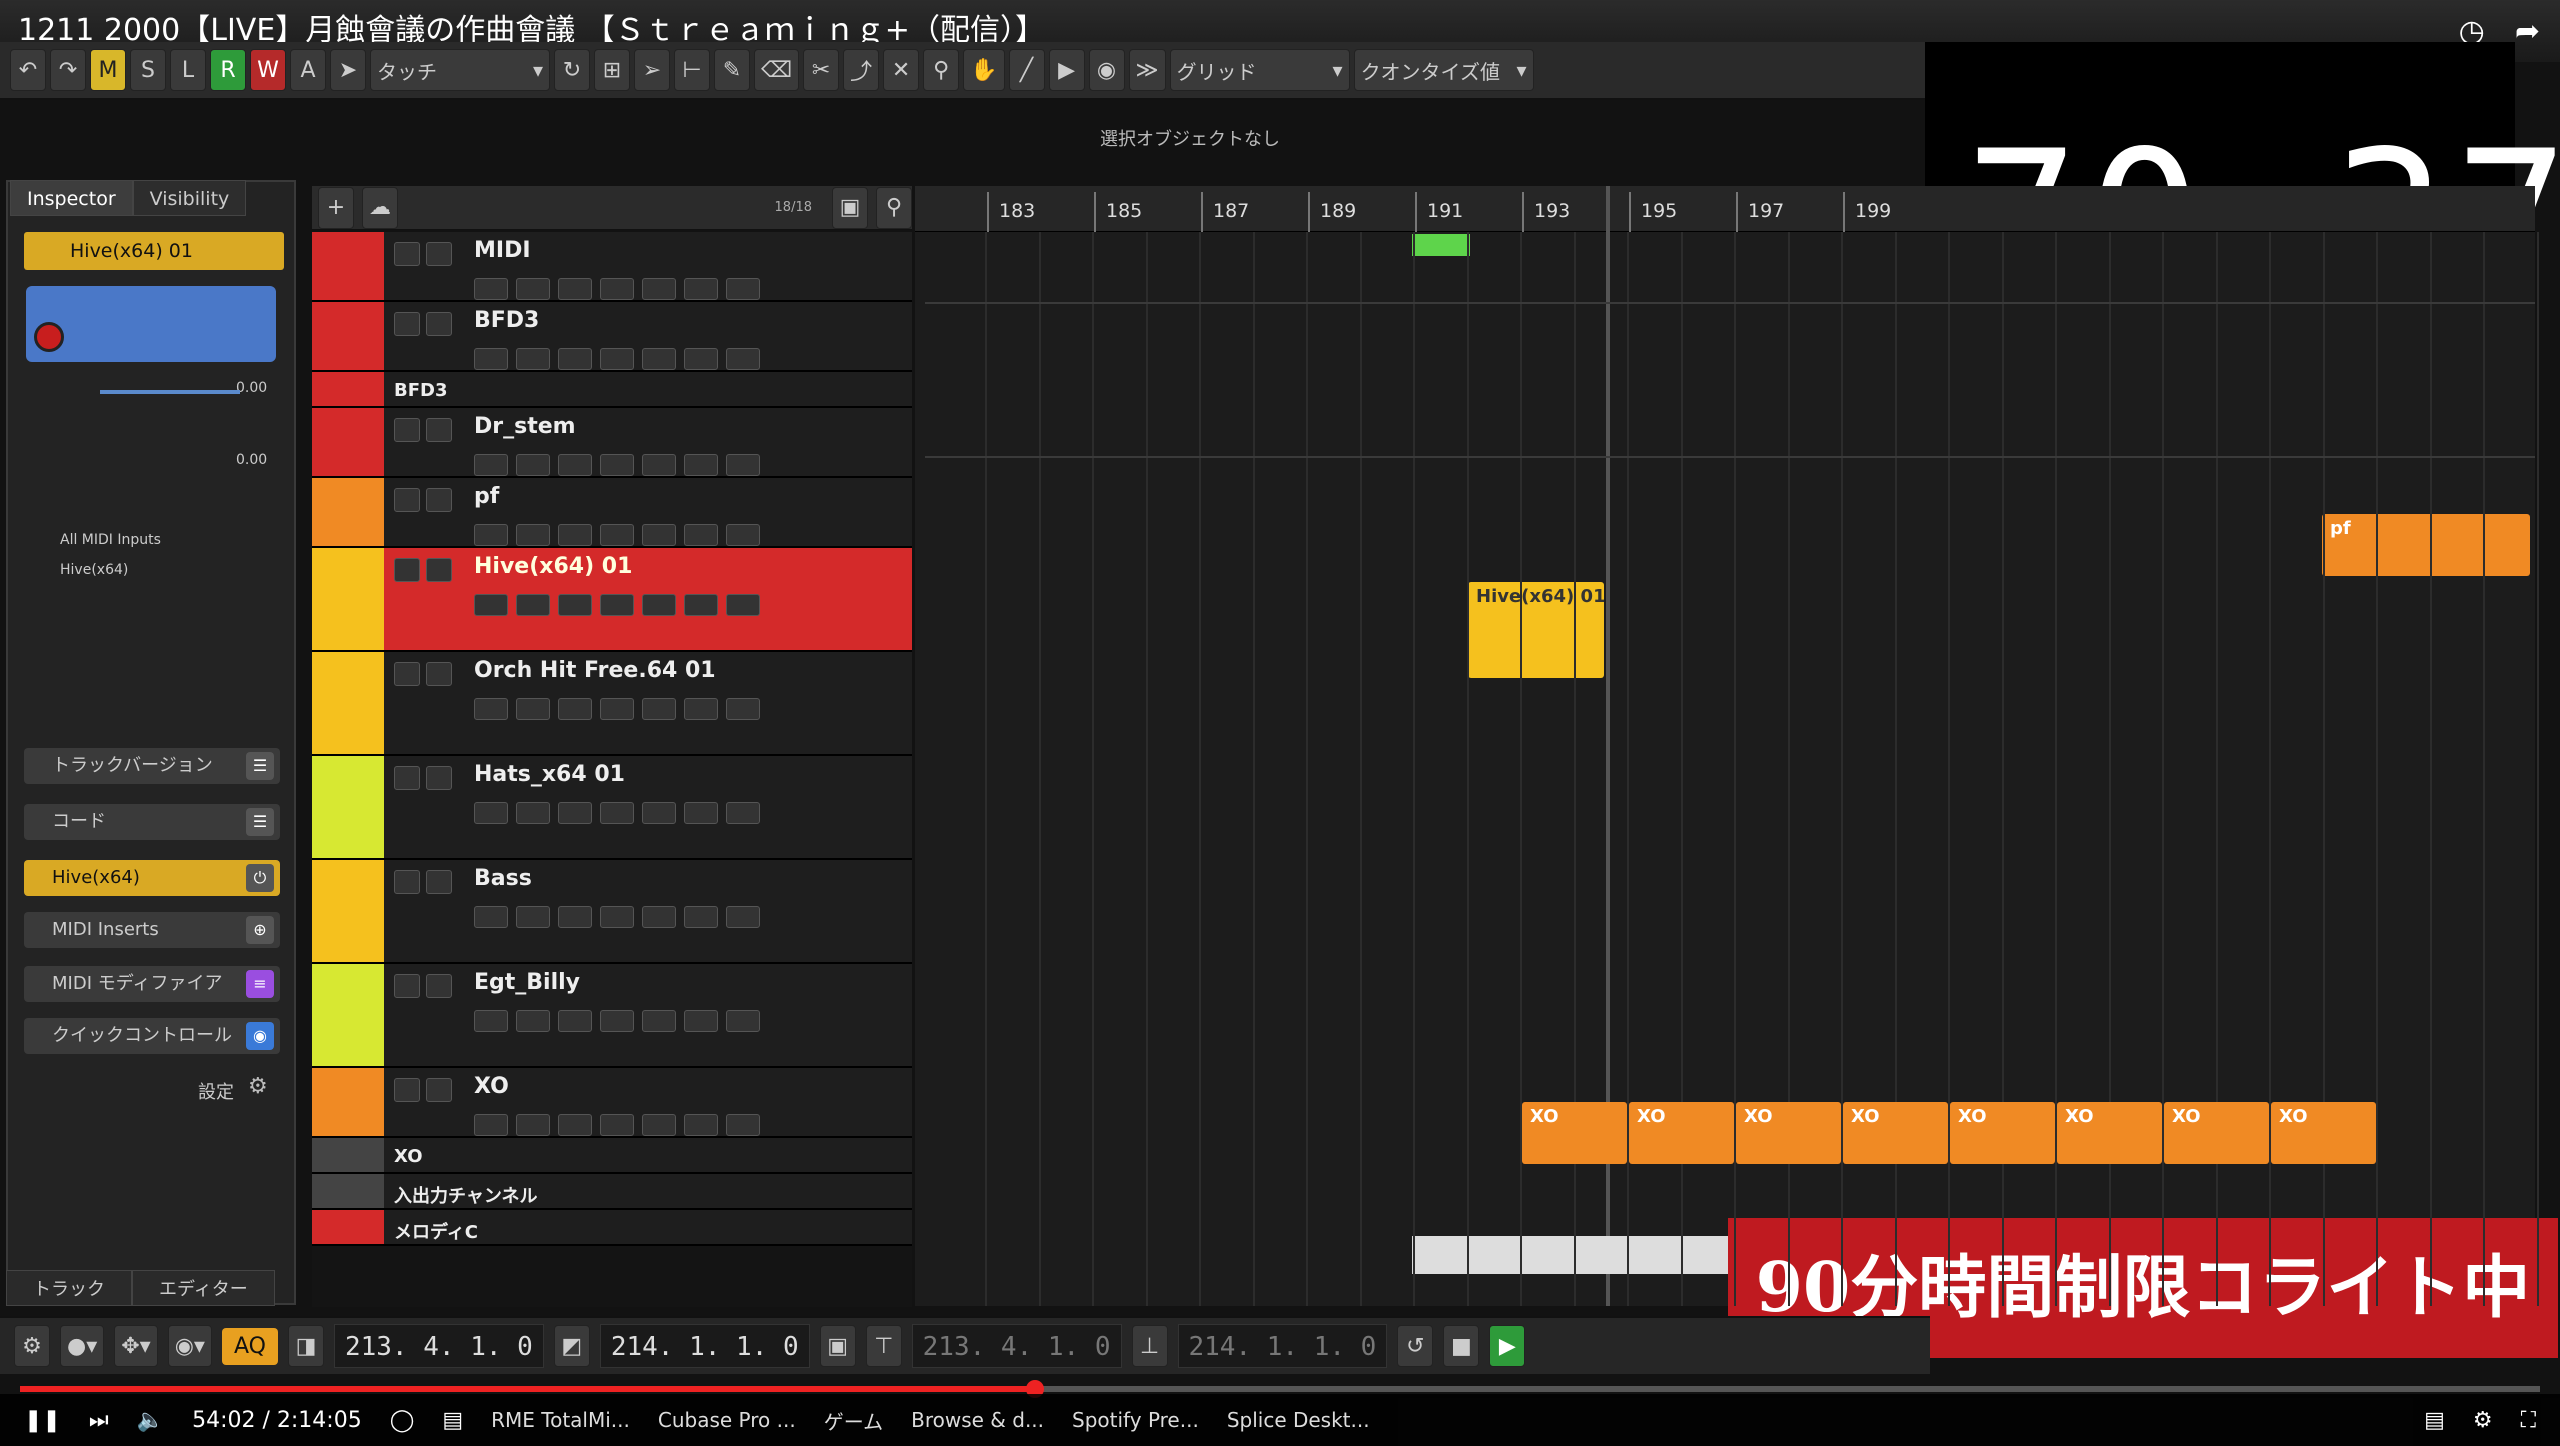  Describe the element at coordinates (837, 1346) in the screenshot. I see `punch-in-icon: ▣` at that location.